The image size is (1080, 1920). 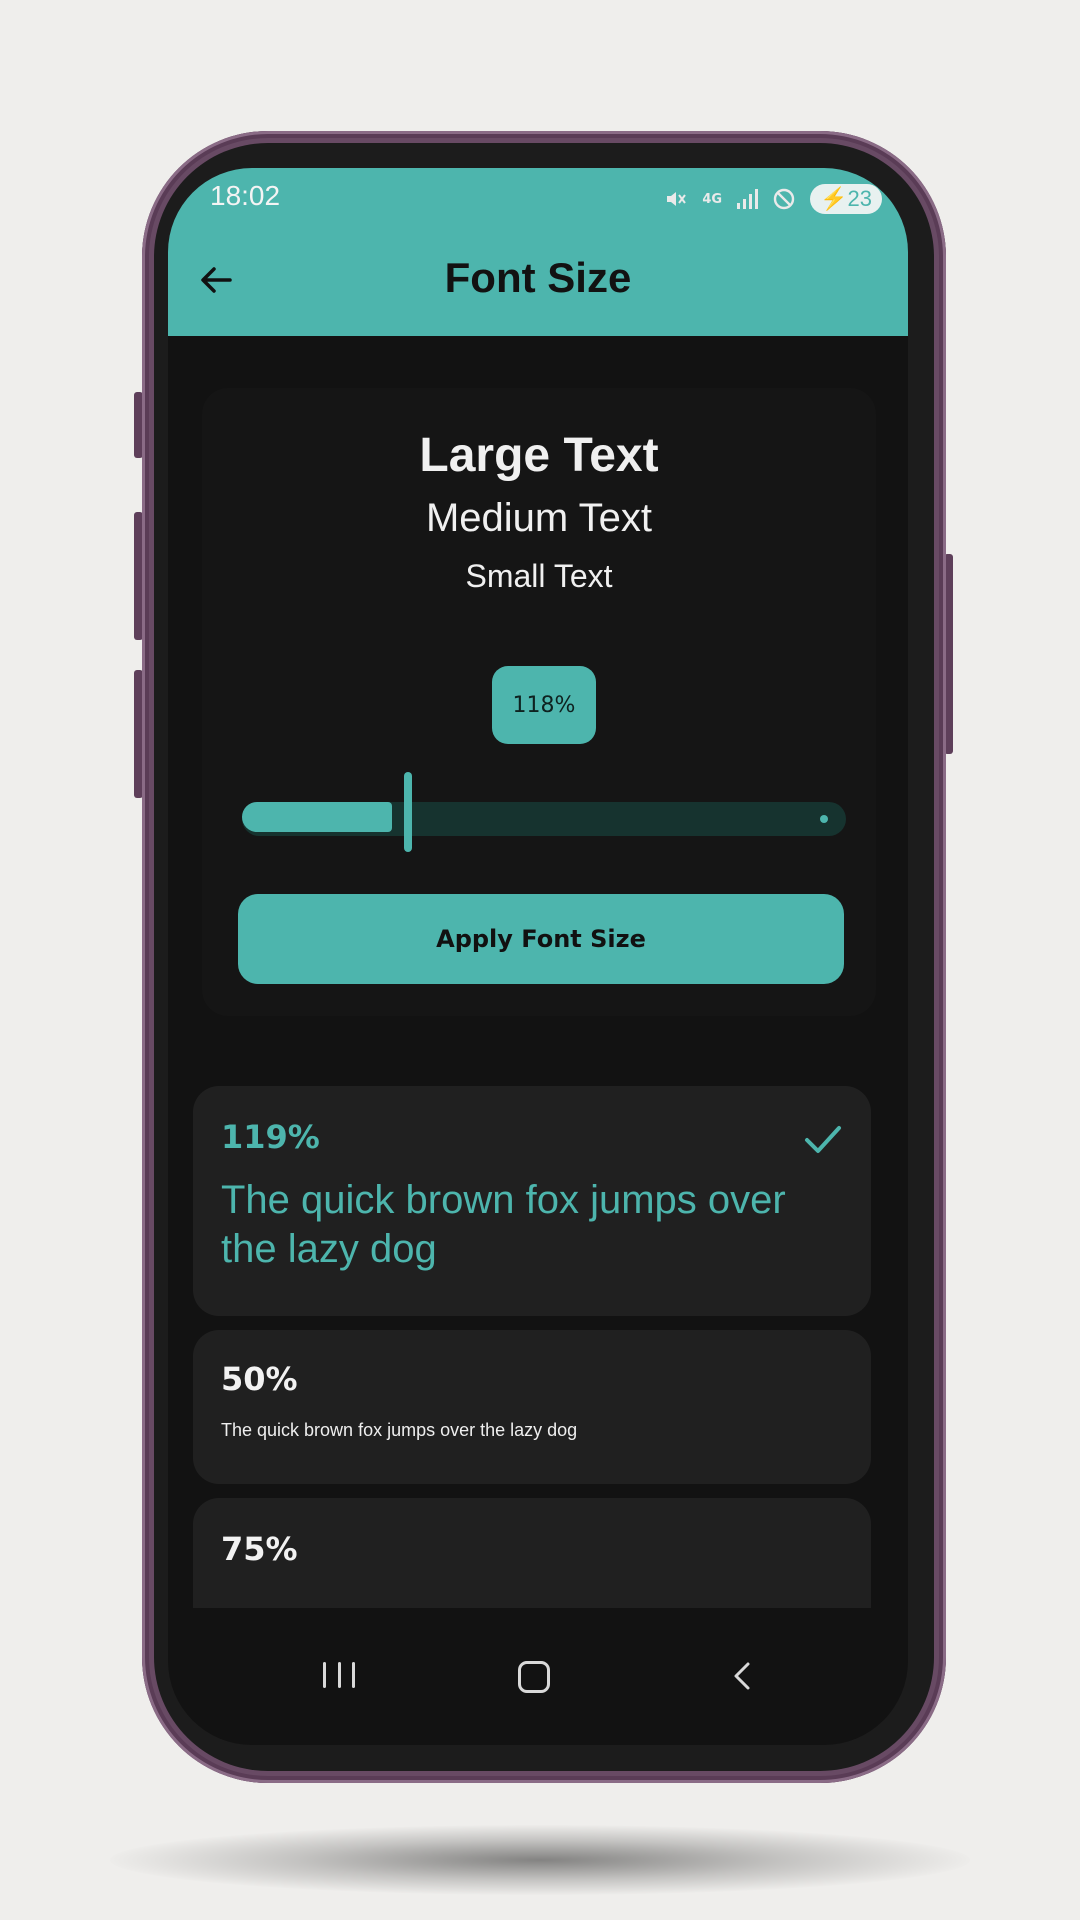 I want to click on font-option-75: 75%, so click(x=532, y=1553).